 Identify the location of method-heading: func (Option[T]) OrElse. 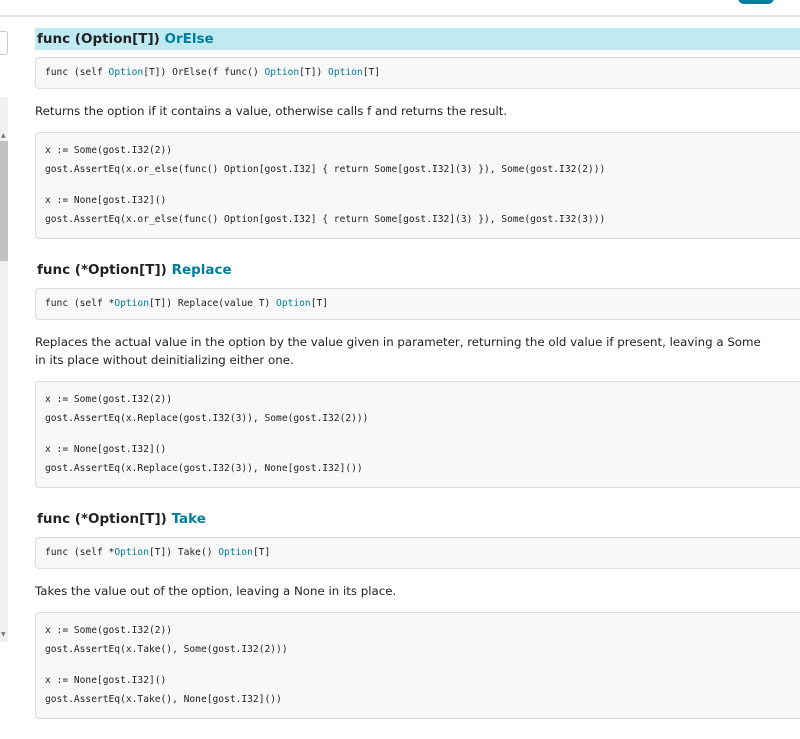
(417, 39).